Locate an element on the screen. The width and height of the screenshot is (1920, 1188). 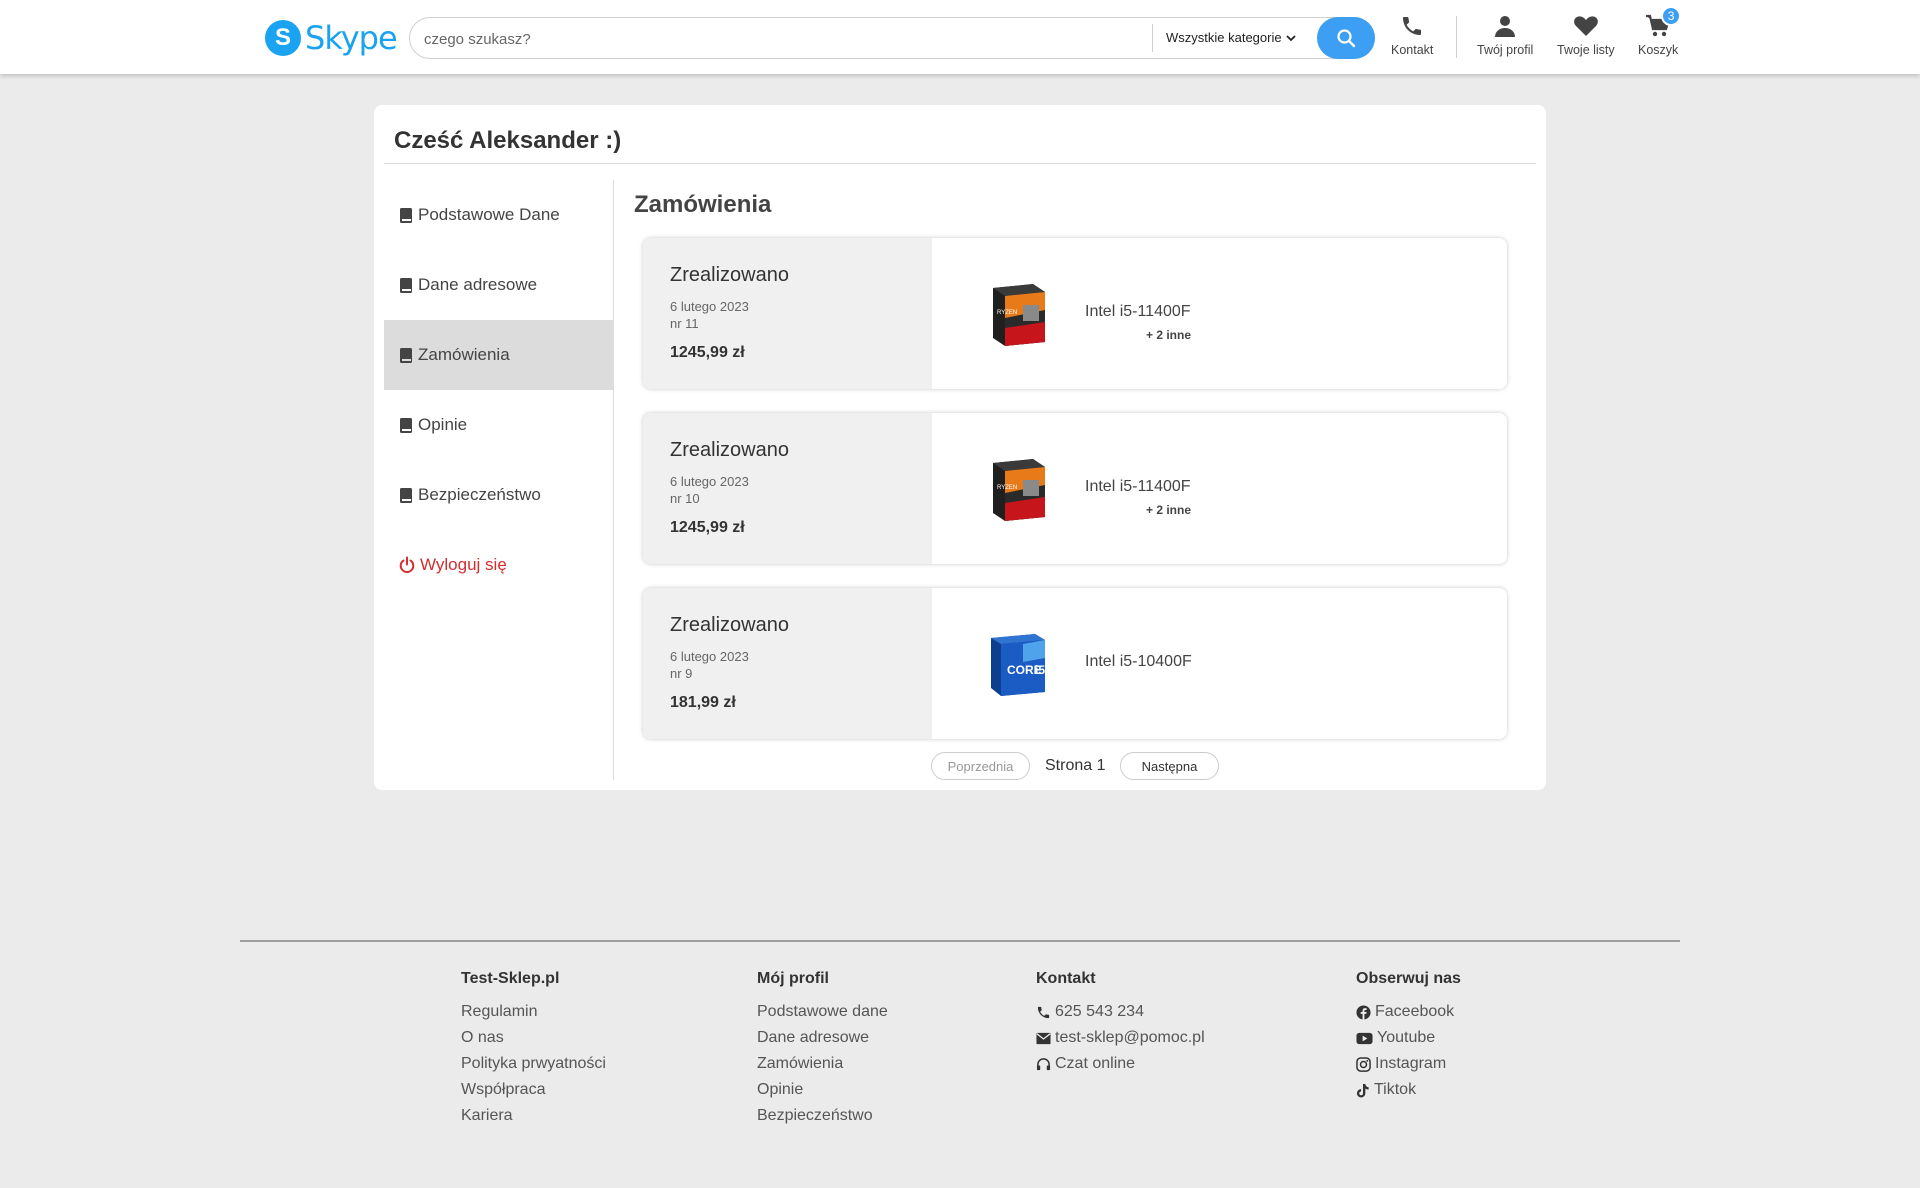
youtube-icon is located at coordinates (1364, 1038).